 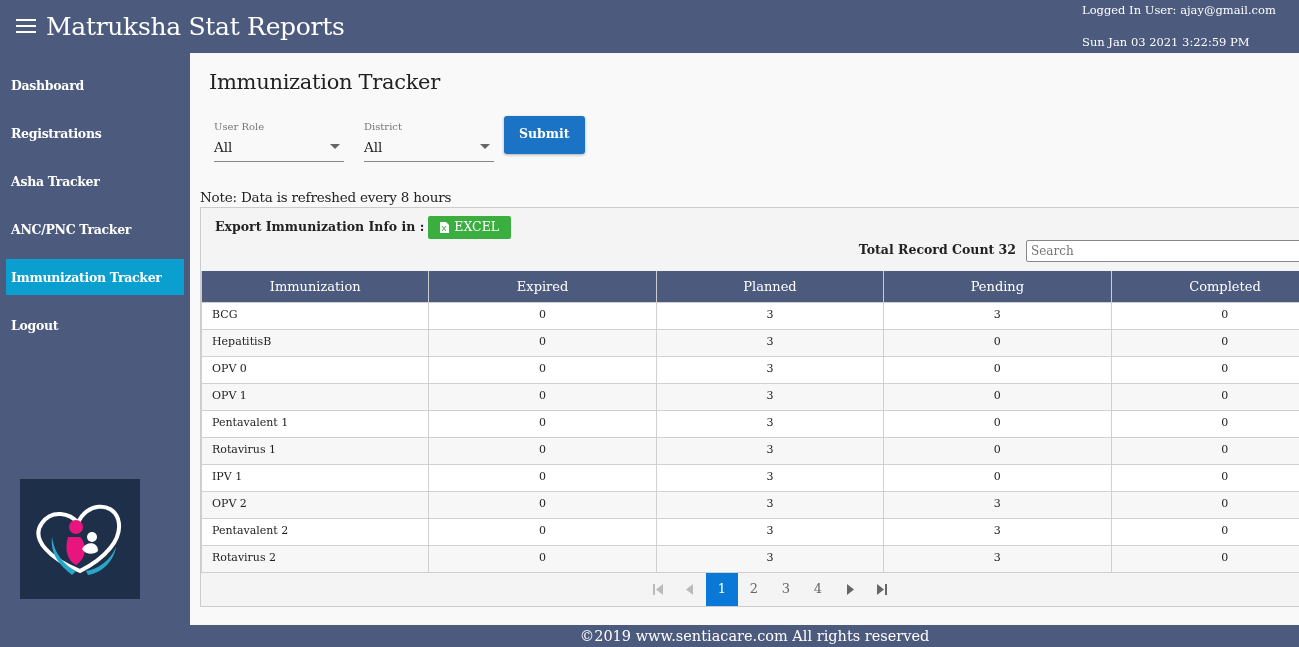 I want to click on date-time: Sun Jan 03 2021 3:22:59 PM, so click(x=1166, y=42).